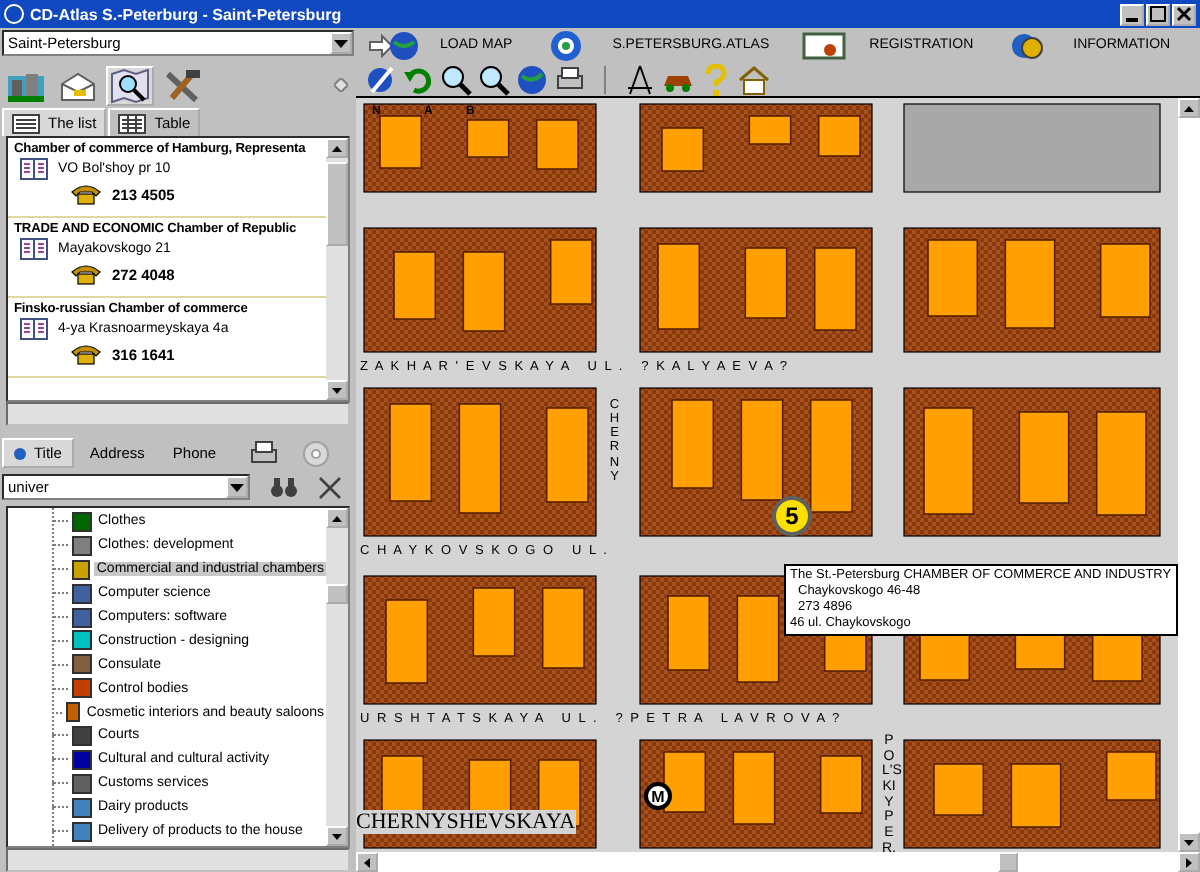  I want to click on maximize-button, so click(1158, 14).